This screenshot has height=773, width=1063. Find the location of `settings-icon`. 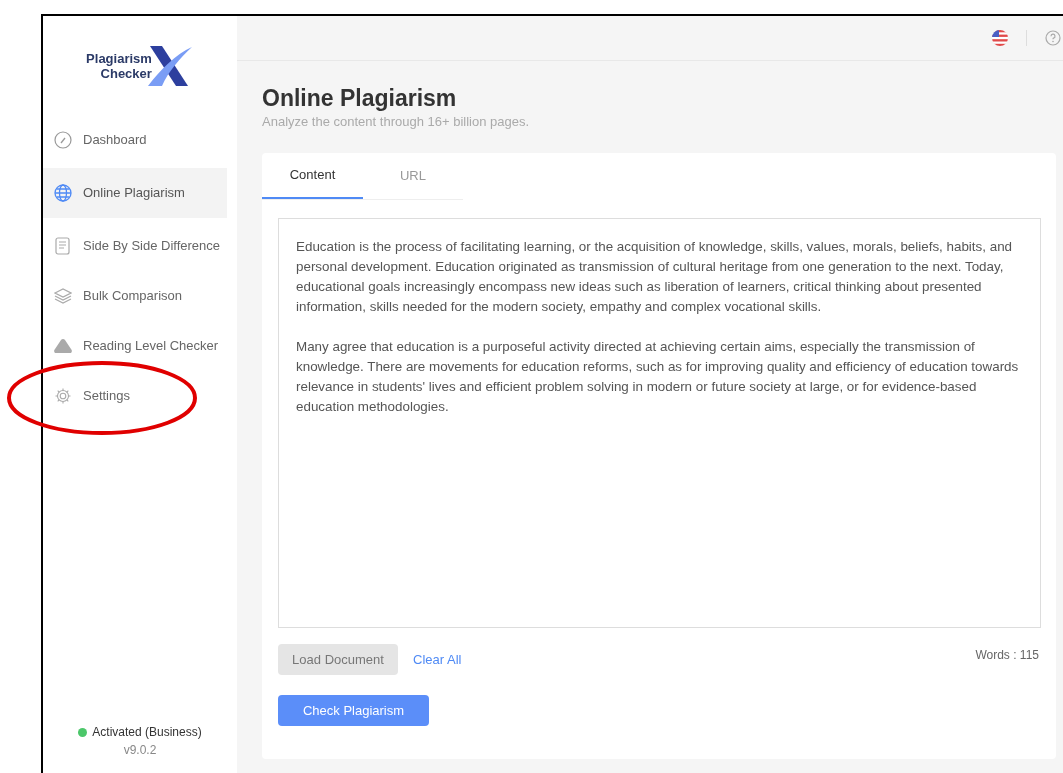

settings-icon is located at coordinates (63, 396).